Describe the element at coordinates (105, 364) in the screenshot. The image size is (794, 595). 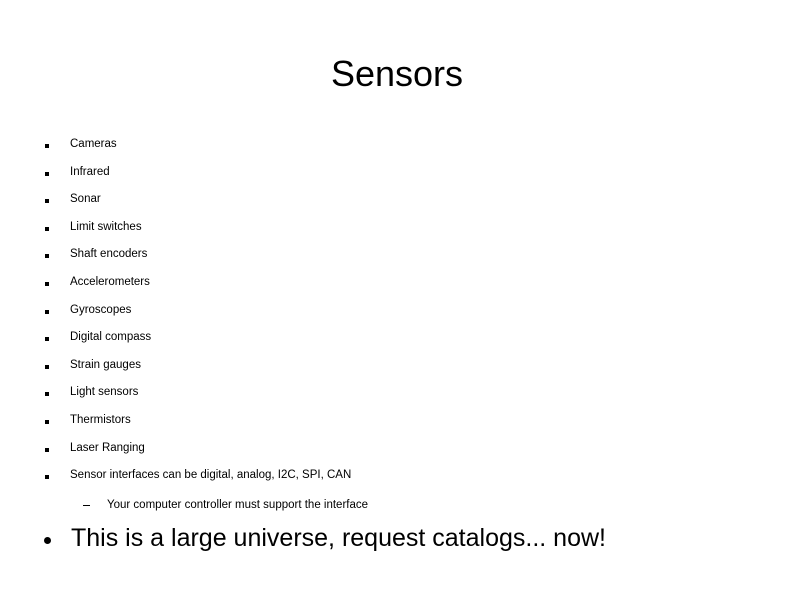
I see `list-item-label: Strain gauges` at that location.